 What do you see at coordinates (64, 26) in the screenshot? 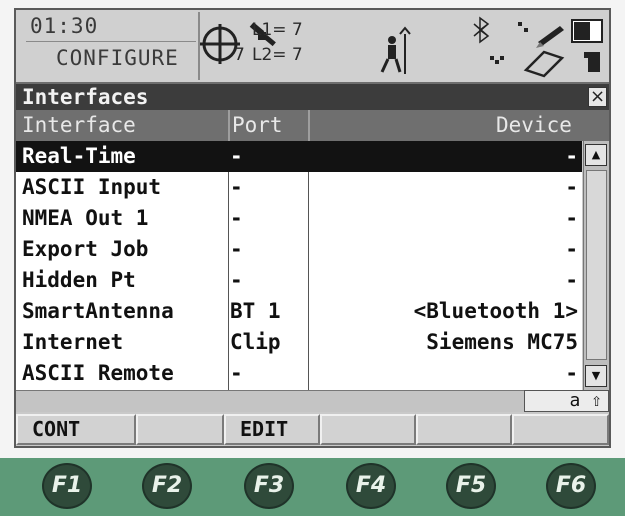
I see `time-display: 01:30` at bounding box center [64, 26].